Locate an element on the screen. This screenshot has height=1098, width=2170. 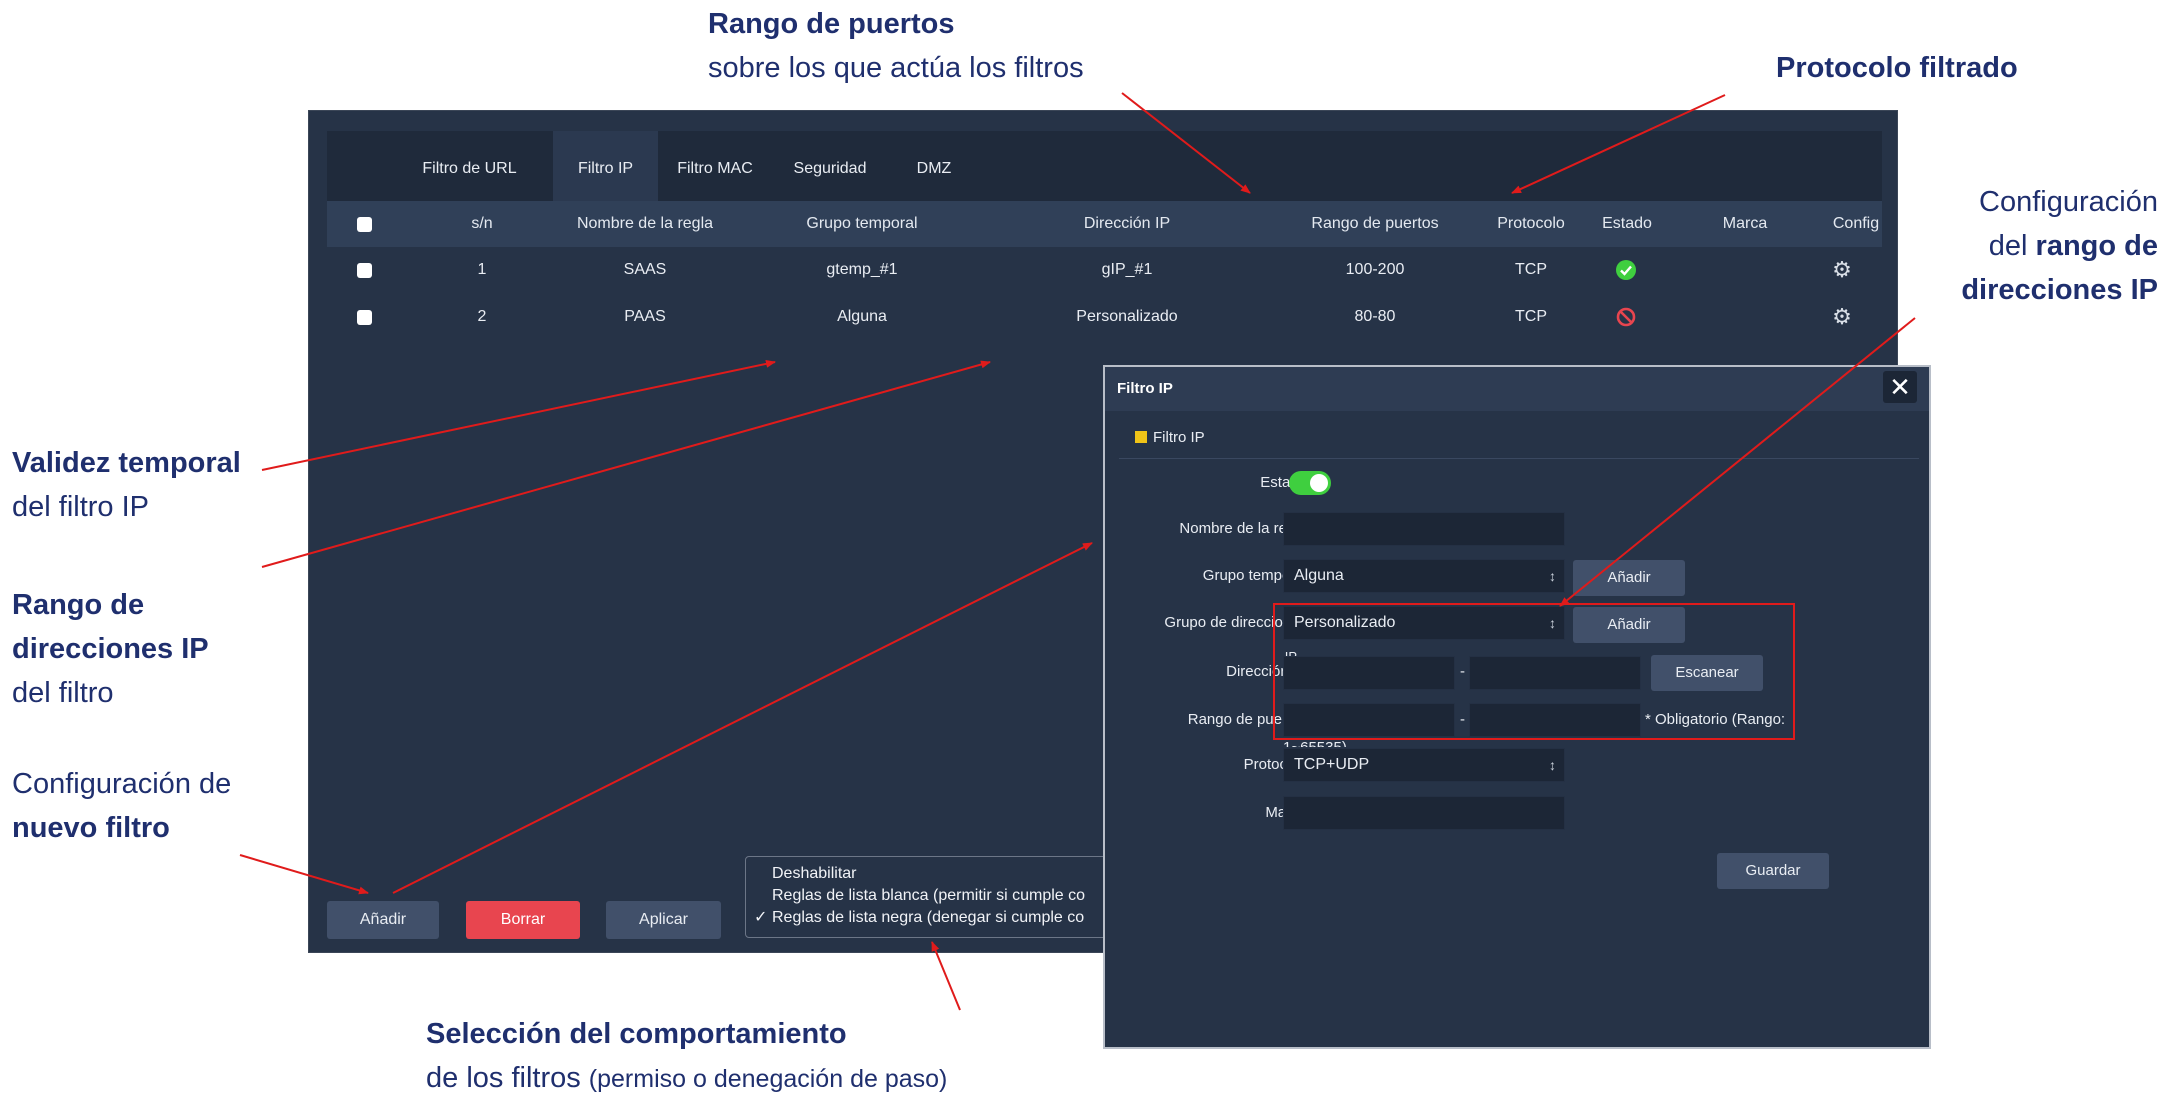
ip-config-arrow is located at coordinates (1737, 462).